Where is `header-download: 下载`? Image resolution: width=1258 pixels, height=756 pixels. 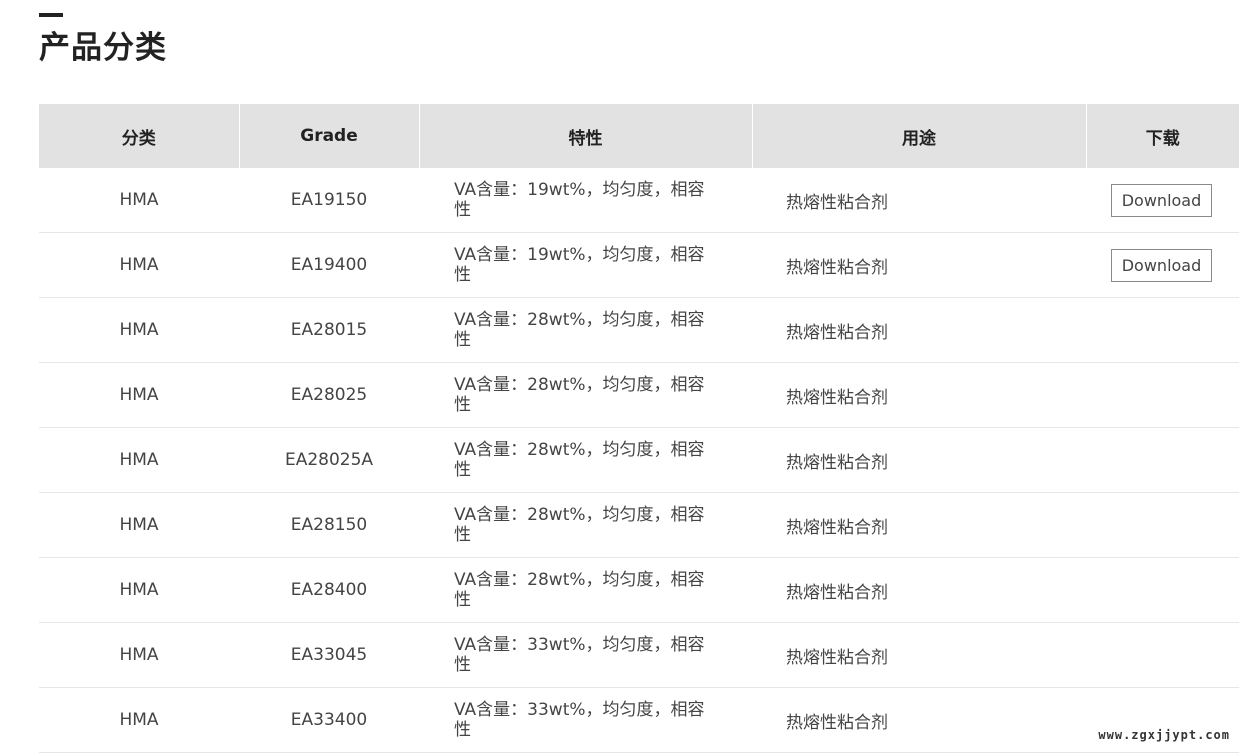
header-download: 下载 is located at coordinates (1162, 136).